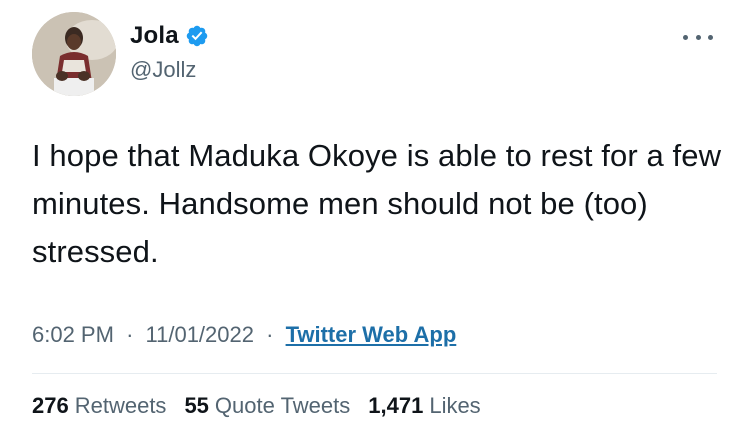 This screenshot has height=427, width=747. I want to click on retweets-stat: 276 Retweets, so click(99, 406).